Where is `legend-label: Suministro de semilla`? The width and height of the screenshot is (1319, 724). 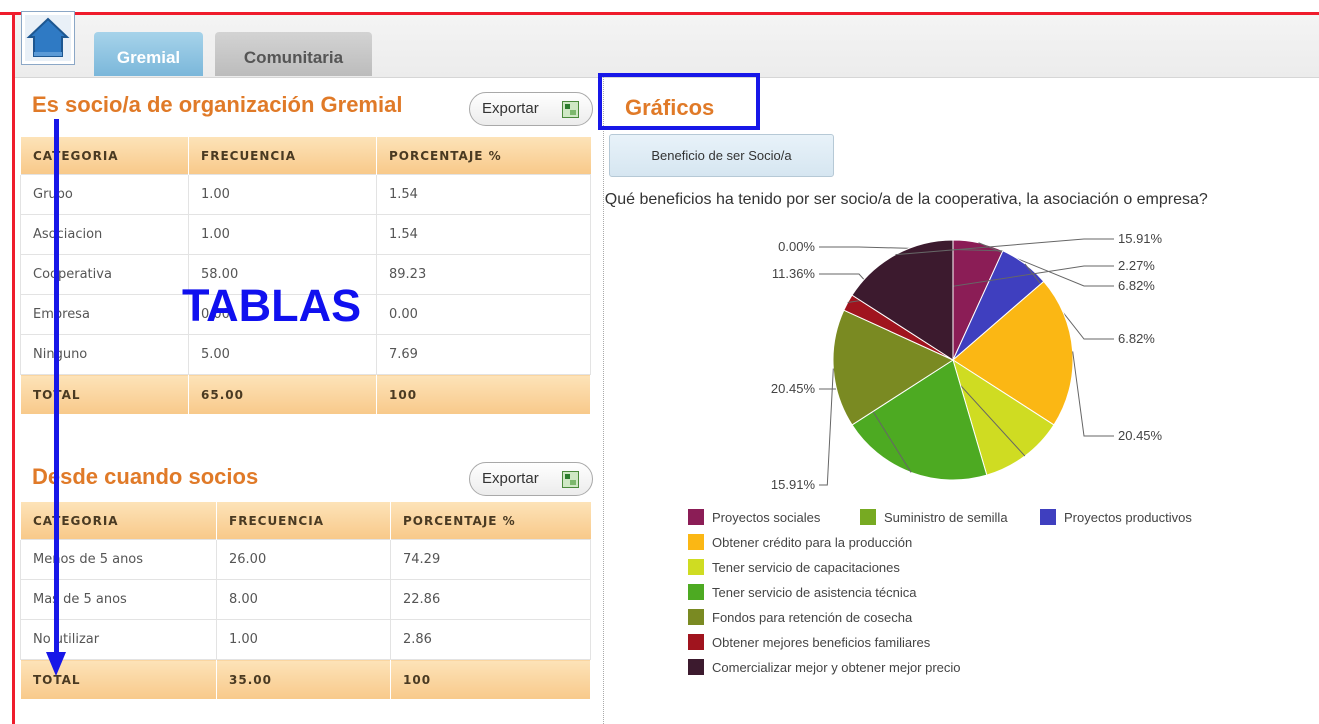 legend-label: Suministro de semilla is located at coordinates (946, 517).